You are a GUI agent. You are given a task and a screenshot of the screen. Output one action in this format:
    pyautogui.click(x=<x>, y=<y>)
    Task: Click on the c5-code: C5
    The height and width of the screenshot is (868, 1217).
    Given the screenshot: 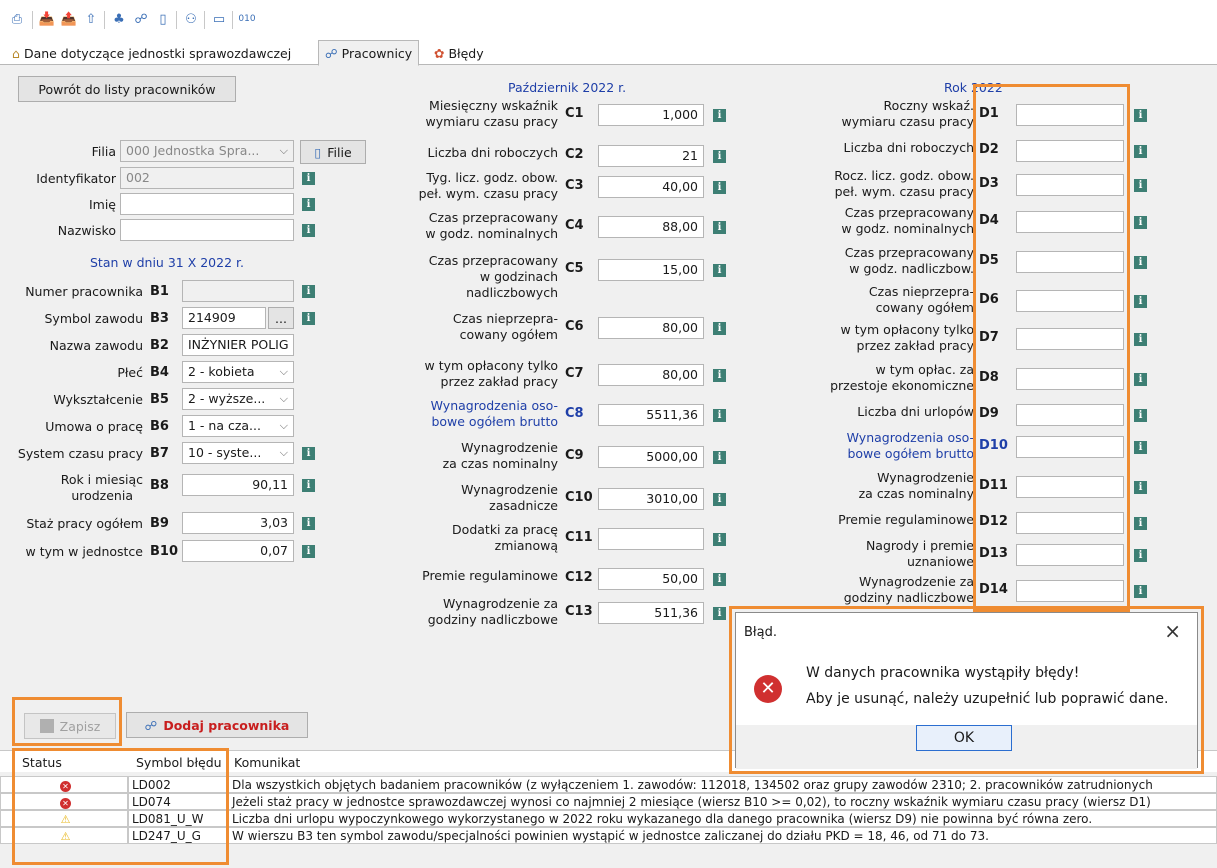 What is the action you would take?
    pyautogui.click(x=574, y=268)
    